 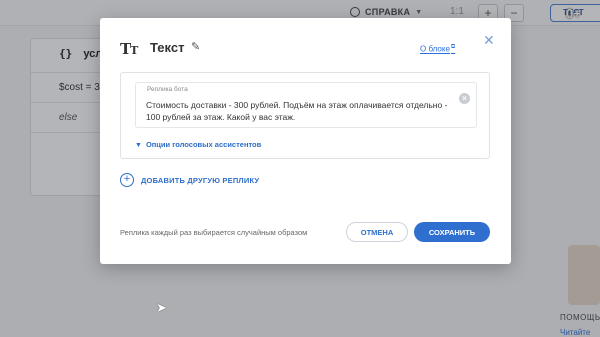 What do you see at coordinates (377, 232) in the screenshot?
I see `cancel-button: ОТМЕНА` at bounding box center [377, 232].